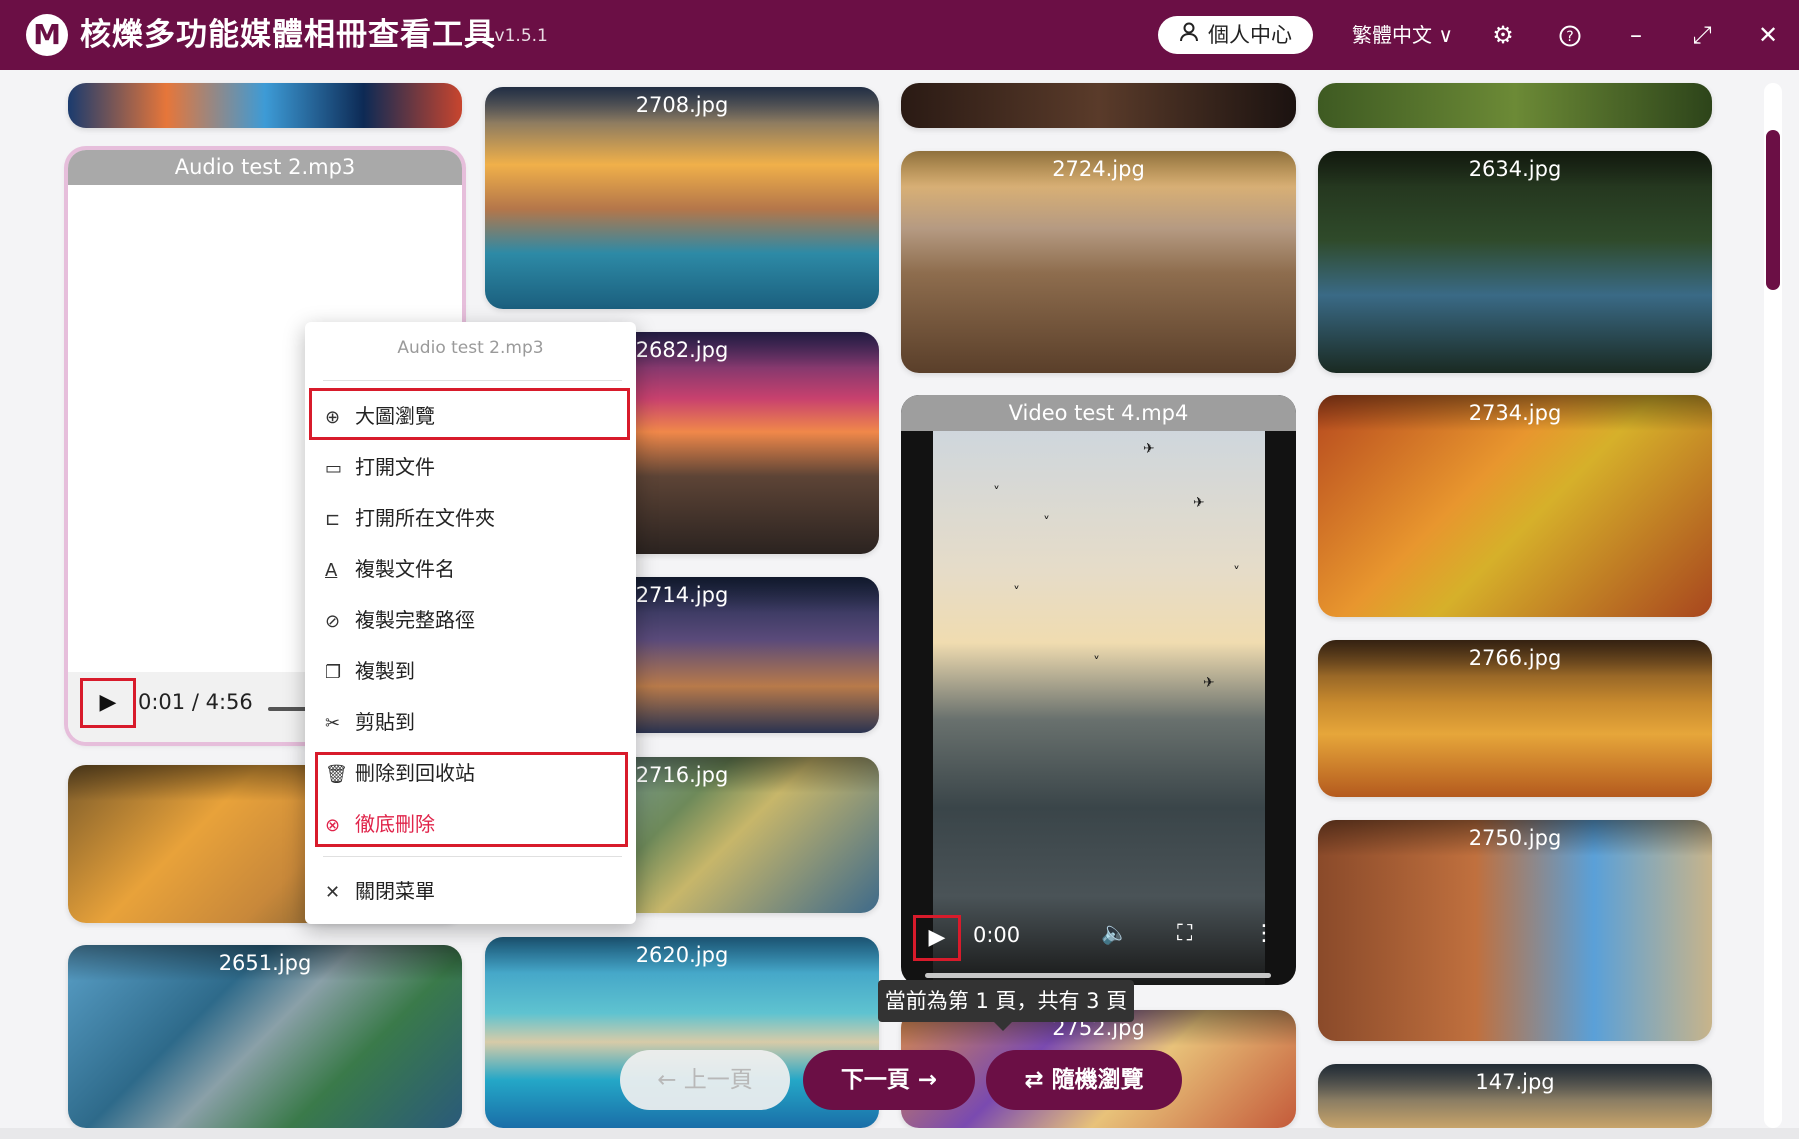 The image size is (1799, 1139). I want to click on tile-label: 2734.jpg, so click(1515, 413).